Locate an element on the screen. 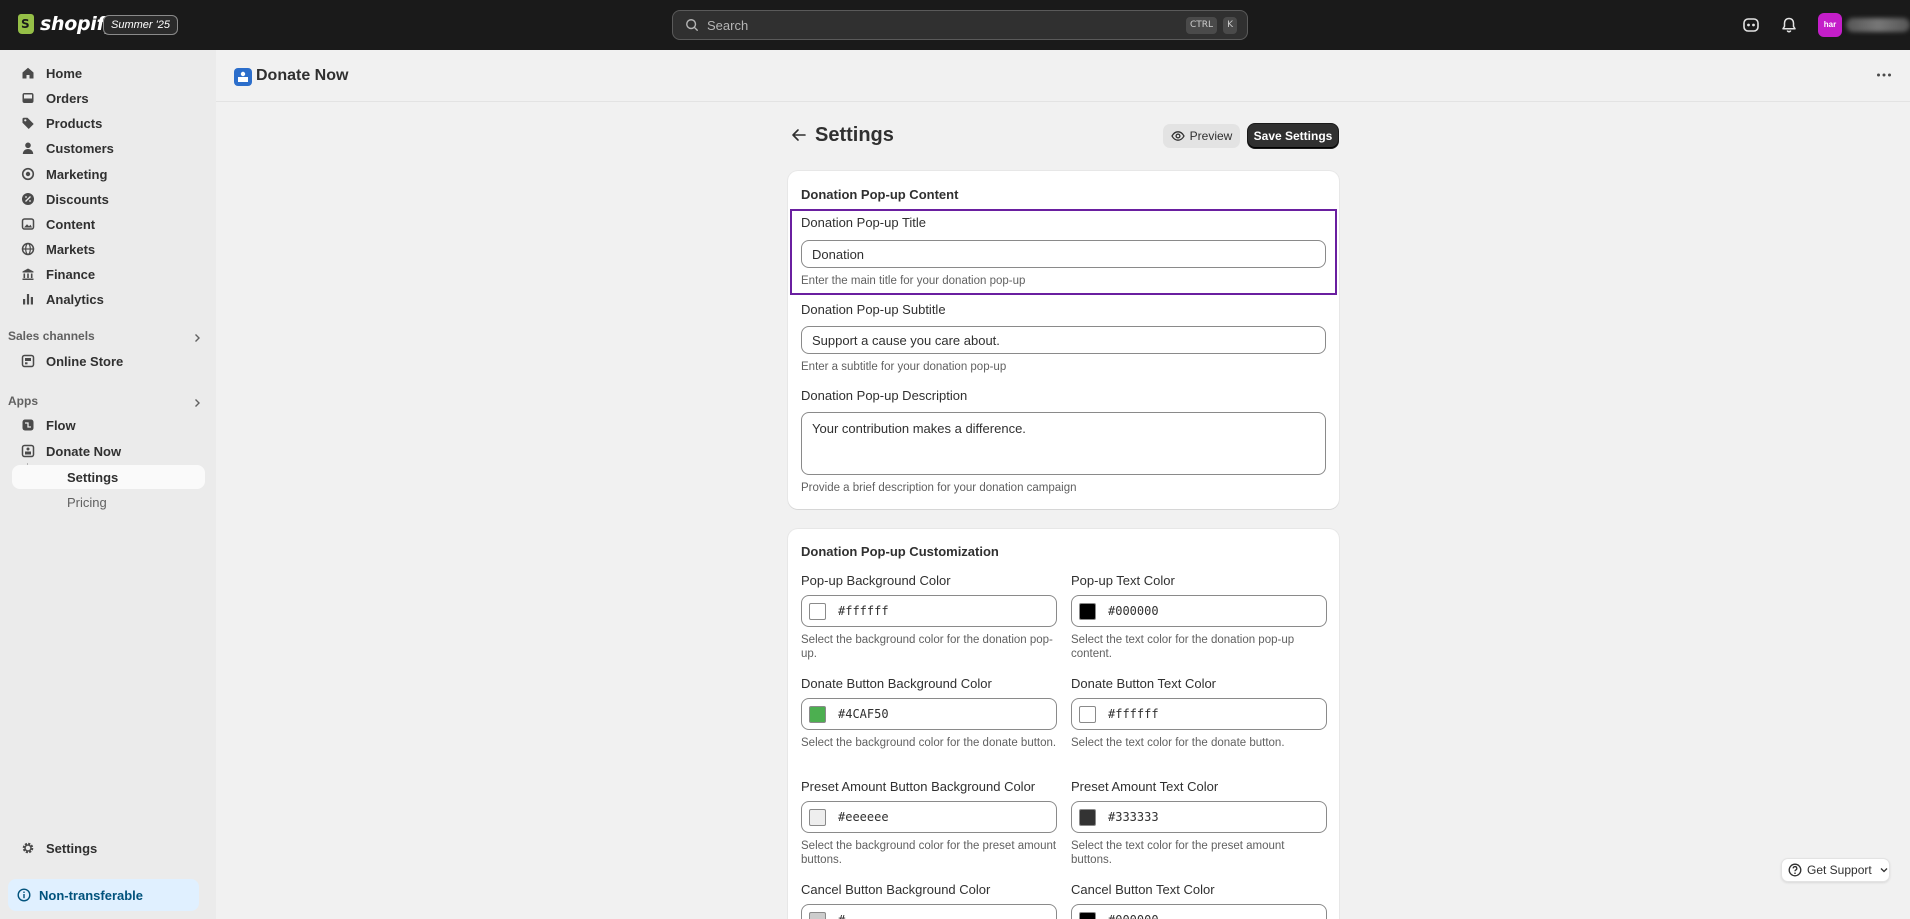  back-arrow-icon is located at coordinates (799, 135).